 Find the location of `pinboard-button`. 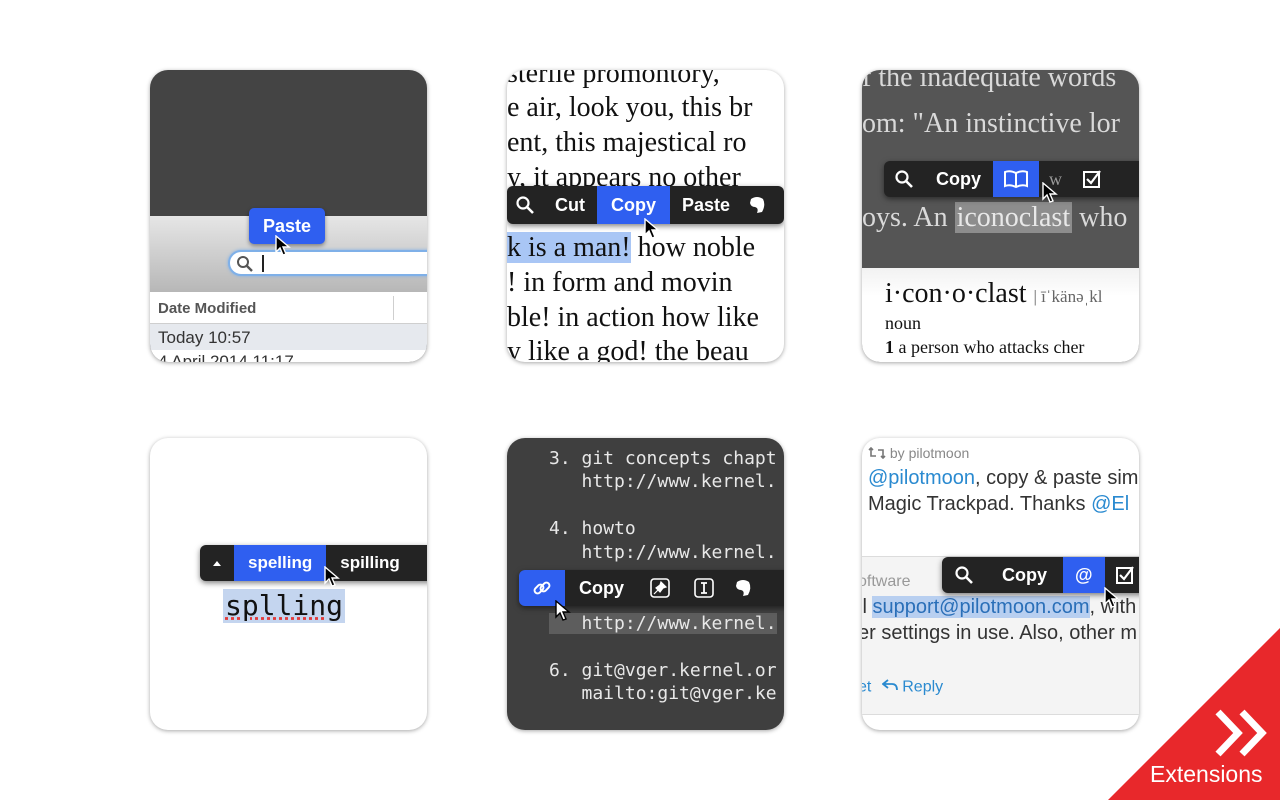

pinboard-button is located at coordinates (660, 588).